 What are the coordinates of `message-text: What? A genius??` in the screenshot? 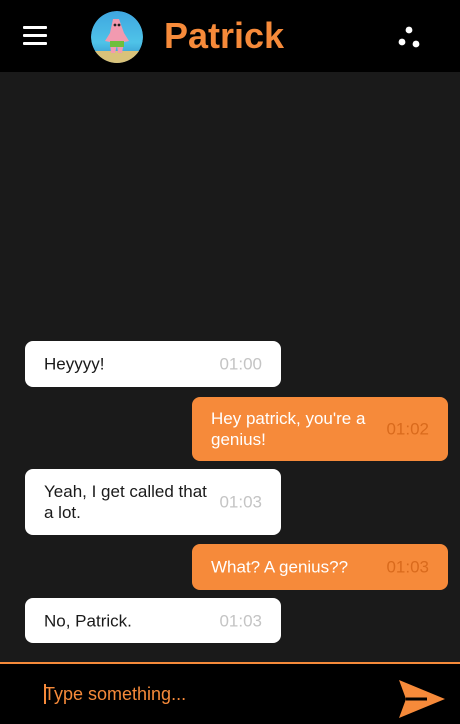 It's located at (280, 567).